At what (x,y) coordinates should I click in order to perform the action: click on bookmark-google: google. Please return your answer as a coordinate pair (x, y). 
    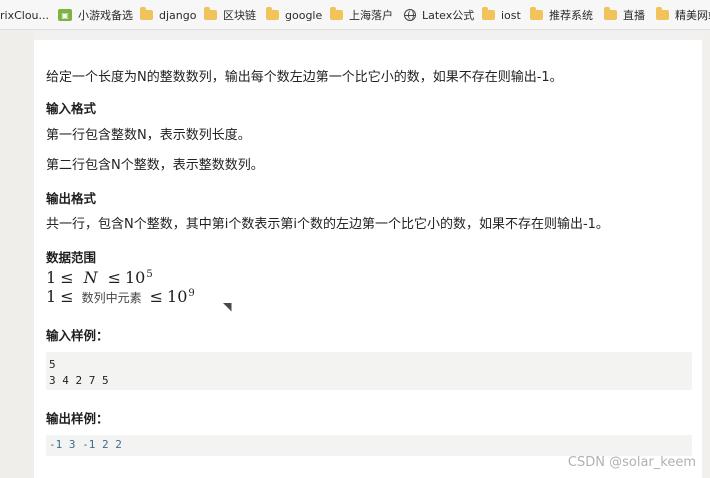
    Looking at the image, I should click on (294, 15).